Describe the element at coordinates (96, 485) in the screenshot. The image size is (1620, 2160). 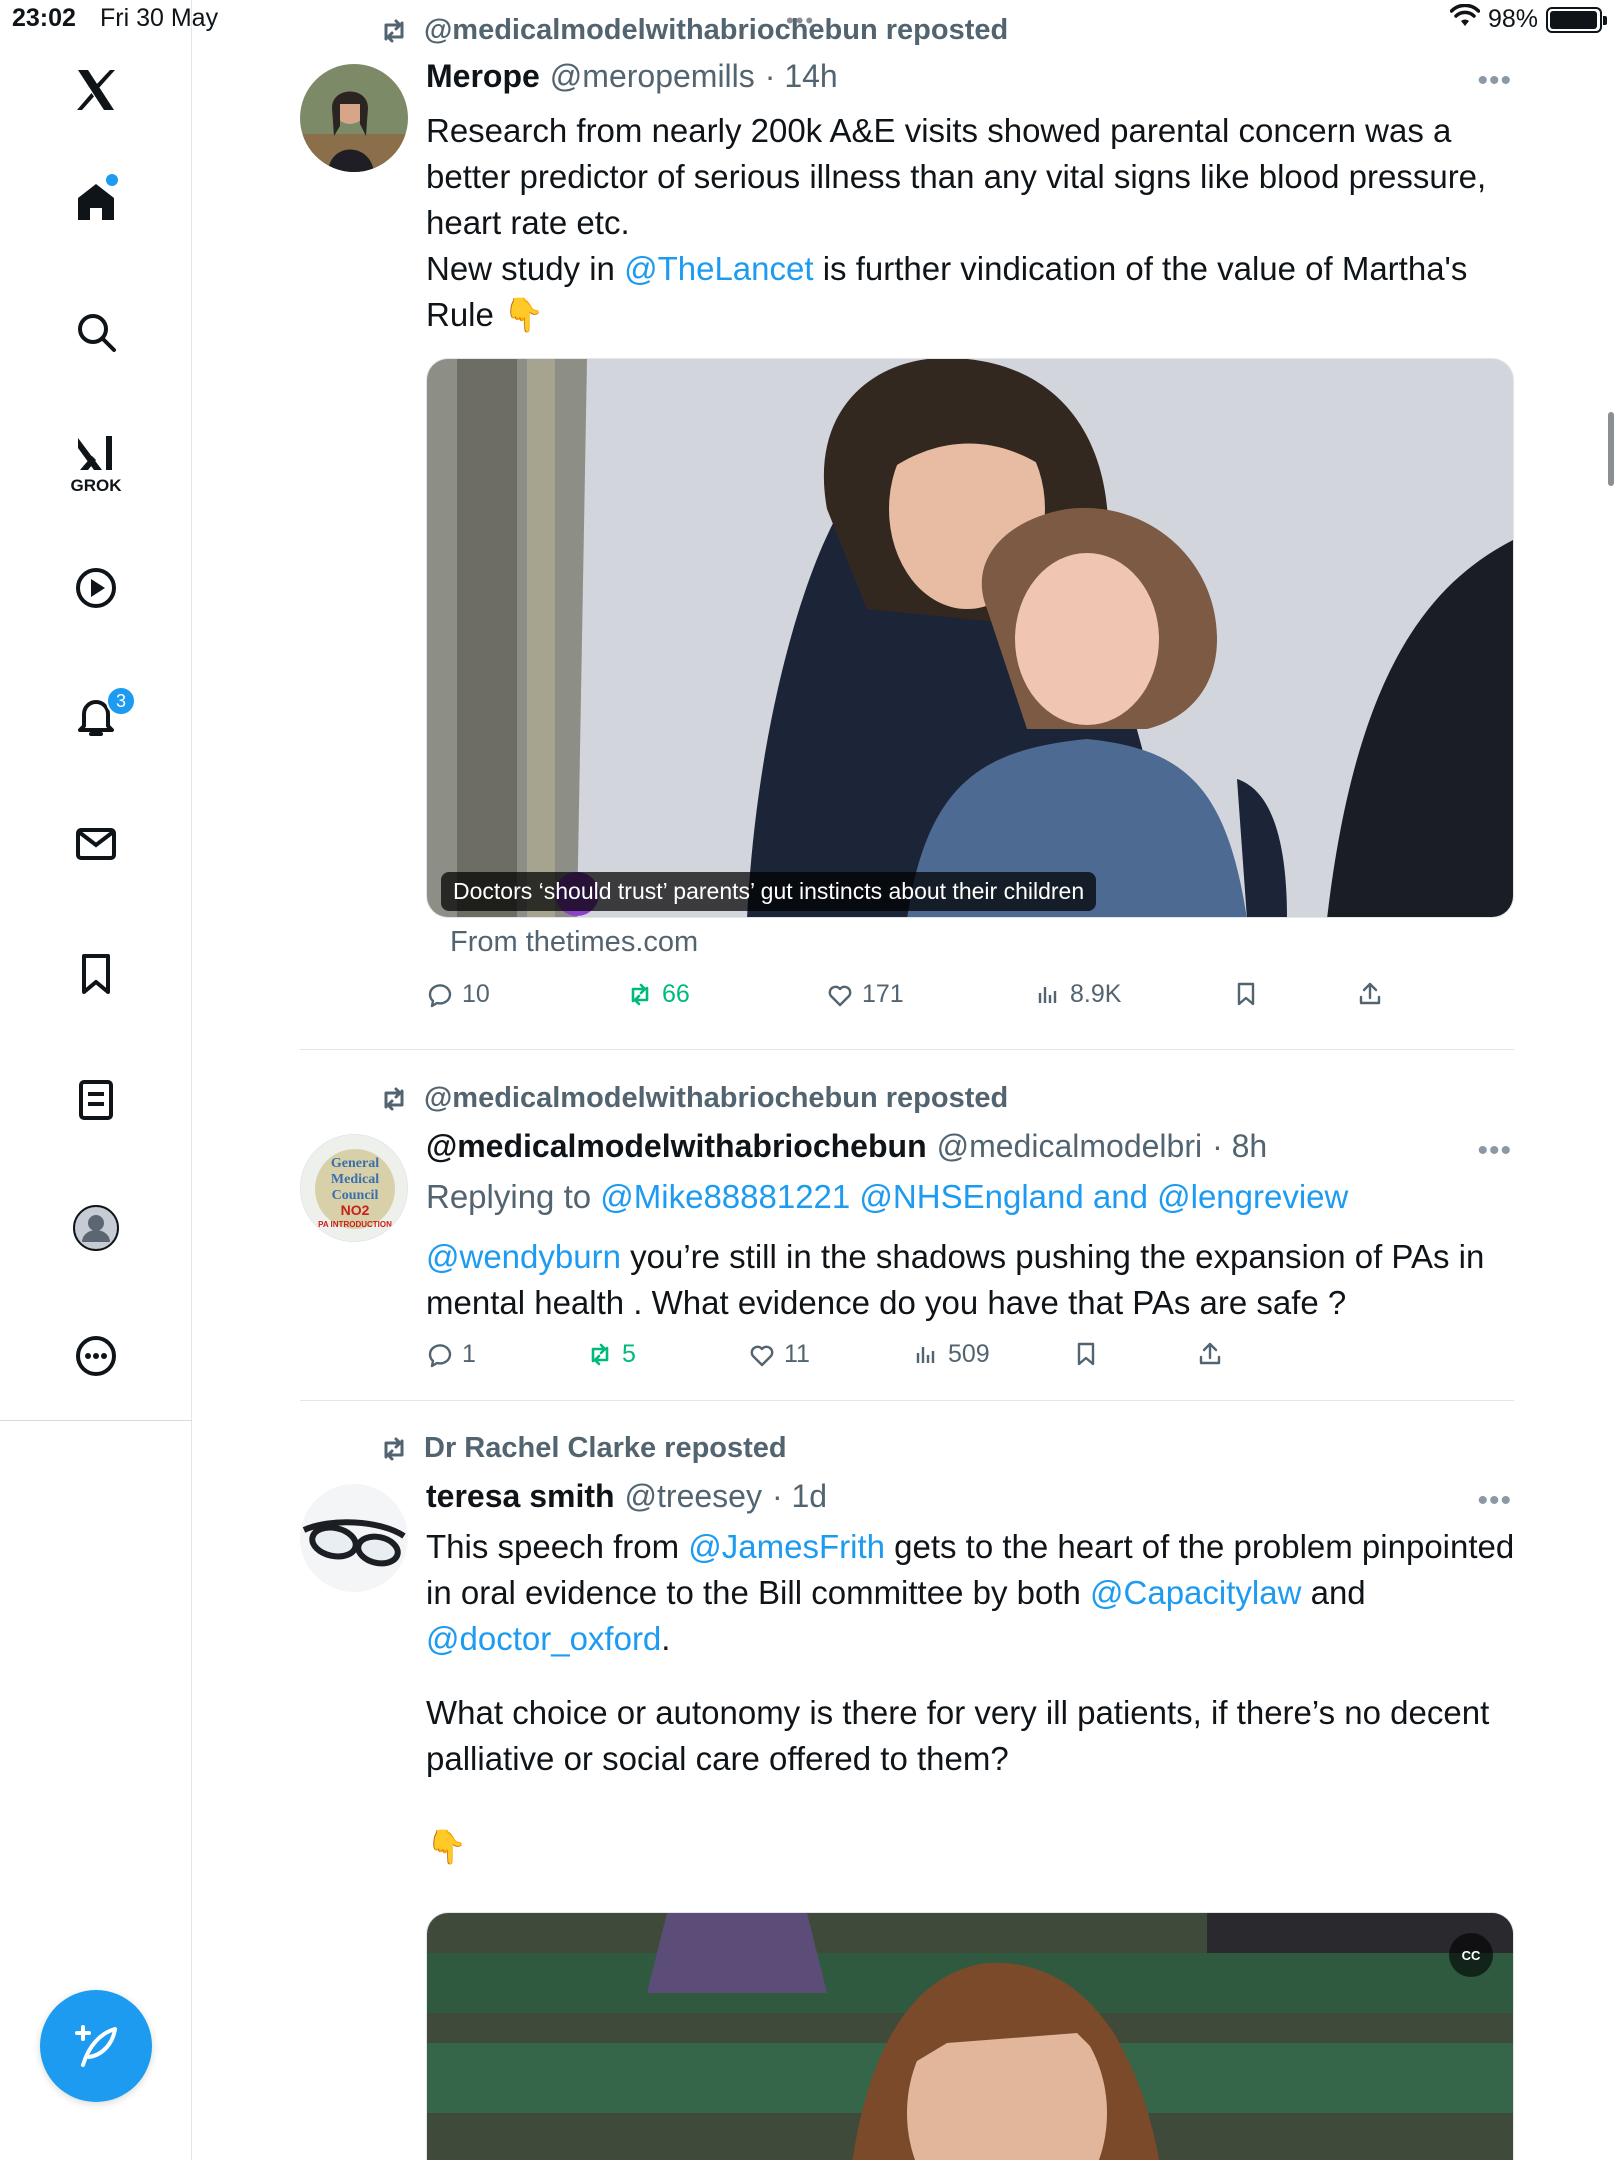
I see `grok-label: GROK` at that location.